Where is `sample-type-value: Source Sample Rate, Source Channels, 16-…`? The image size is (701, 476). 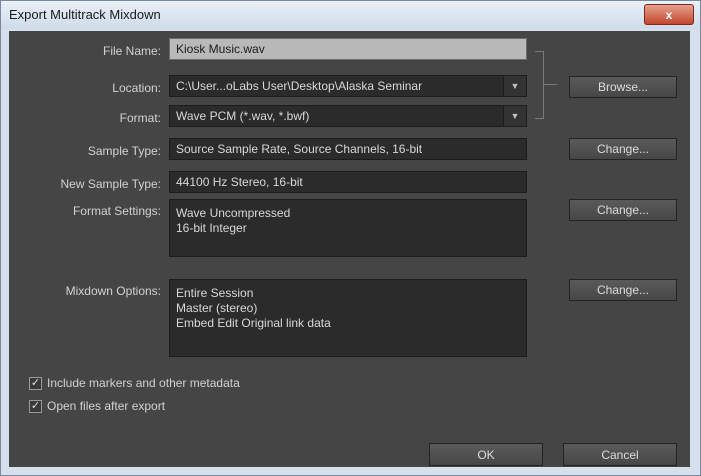 sample-type-value: Source Sample Rate, Source Channels, 16-… is located at coordinates (299, 149).